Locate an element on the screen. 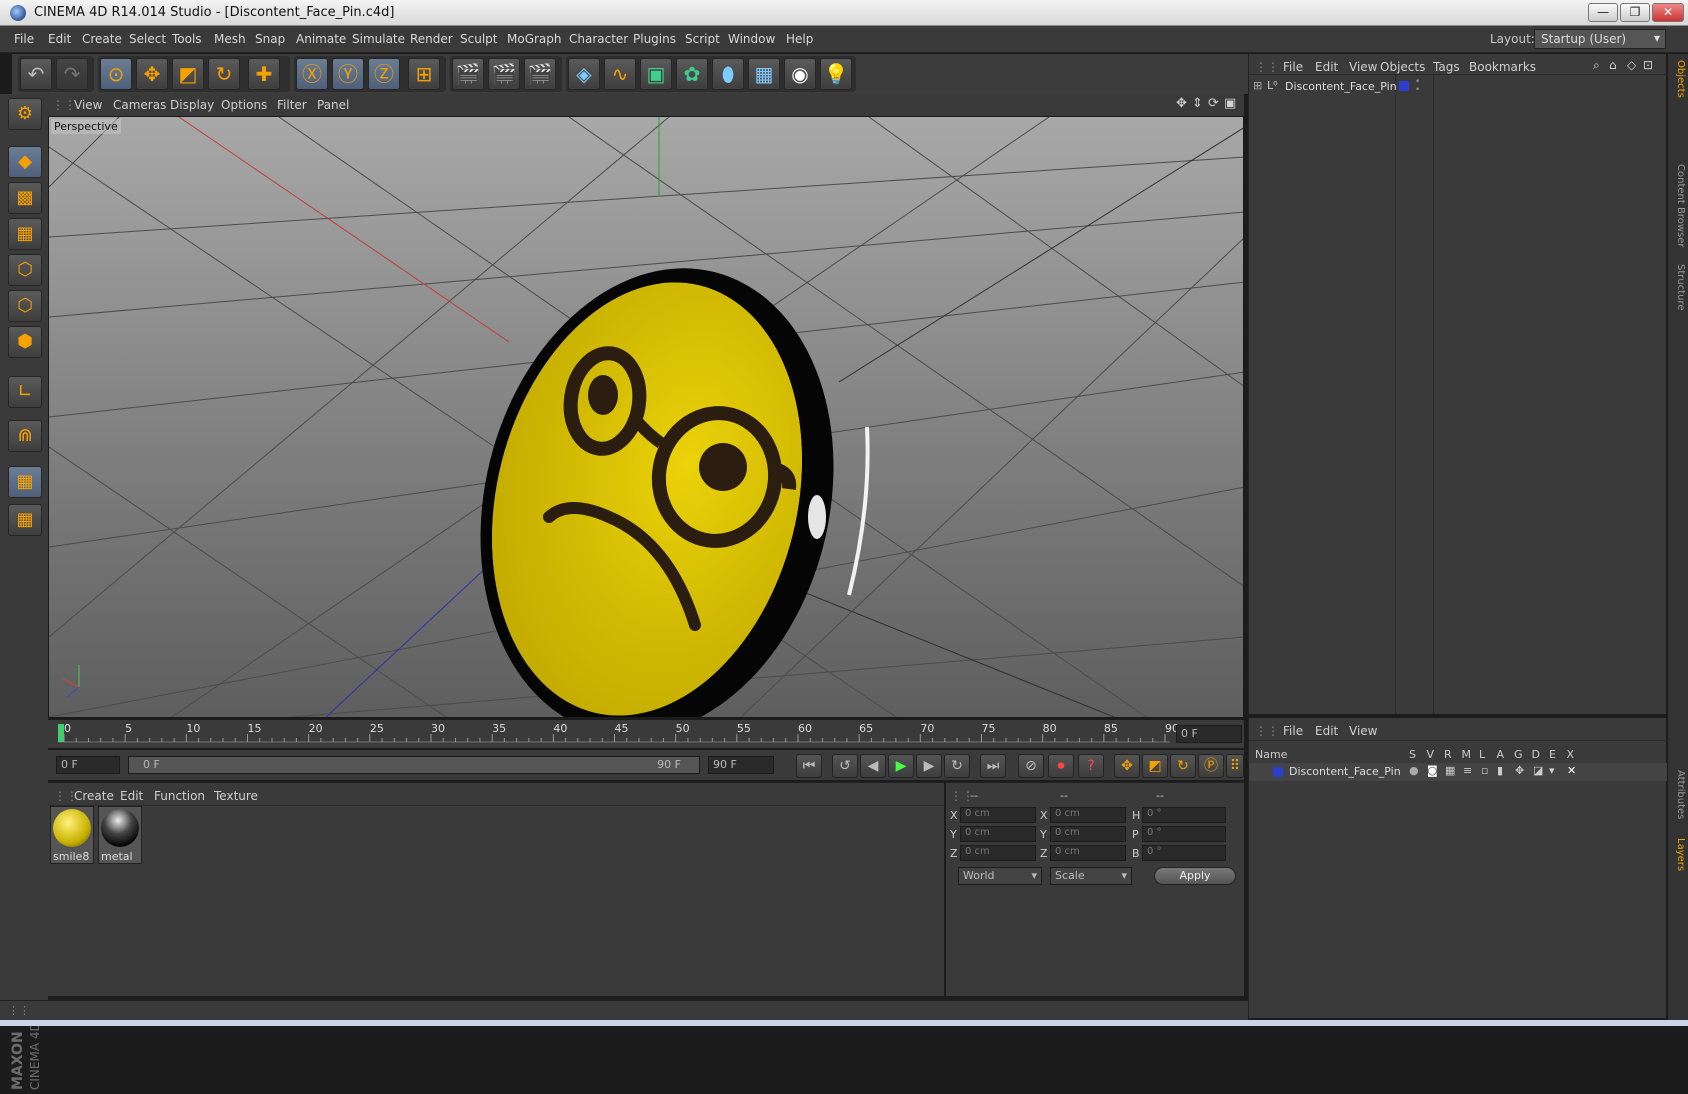  layer-row: Discontent_Face_Pin ● ◙ ▦ ≡ ▫ ▮ ✥ ◪ ▾ ✕ is located at coordinates (1458, 772).